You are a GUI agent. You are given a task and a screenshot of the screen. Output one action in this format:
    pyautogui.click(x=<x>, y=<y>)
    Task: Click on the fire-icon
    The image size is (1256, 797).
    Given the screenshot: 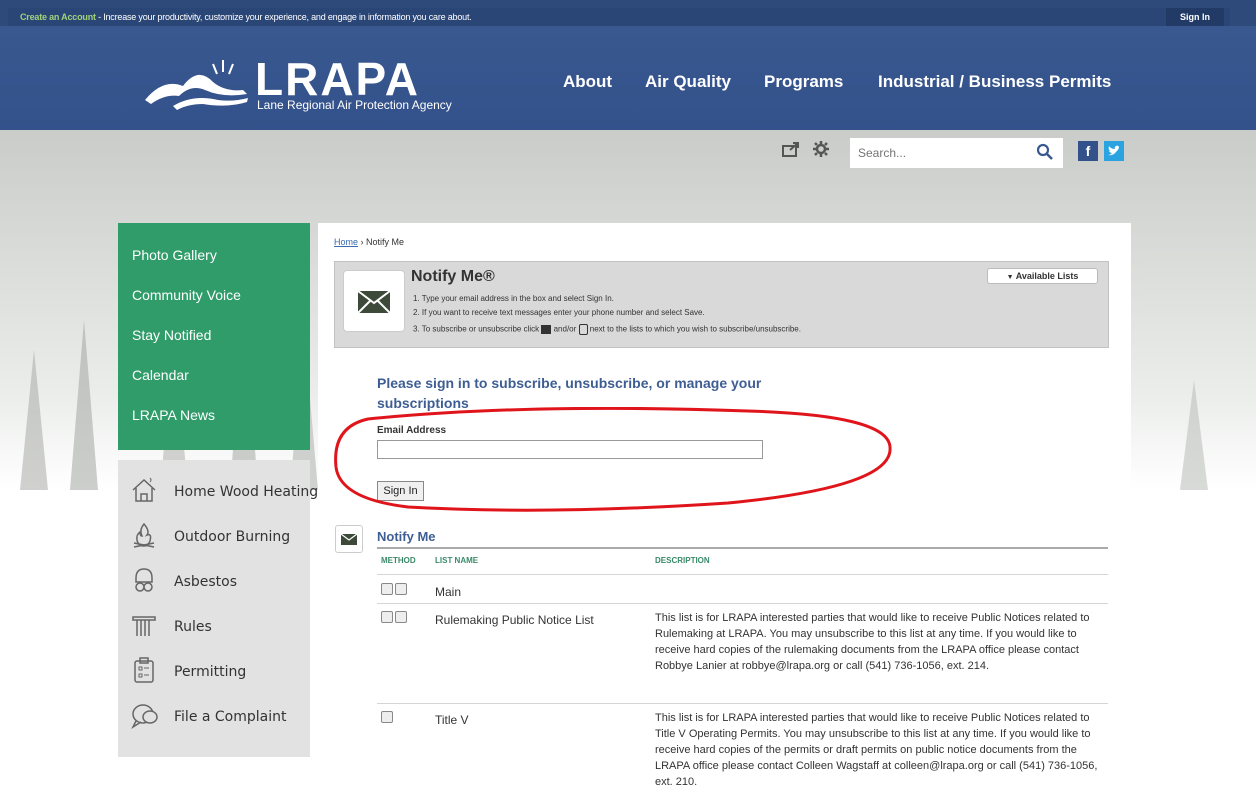 What is the action you would take?
    pyautogui.click(x=144, y=535)
    